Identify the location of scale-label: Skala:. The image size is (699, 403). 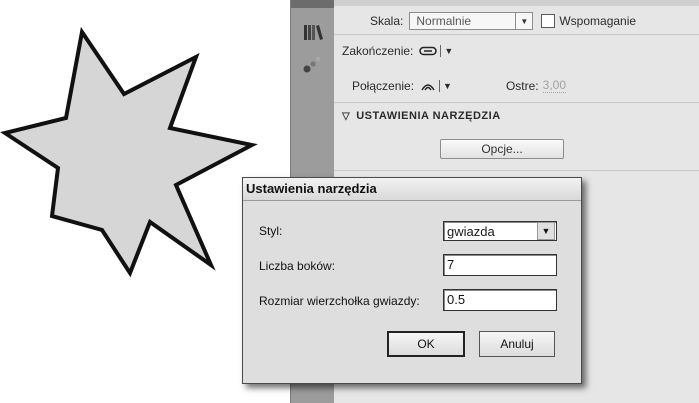
(387, 21).